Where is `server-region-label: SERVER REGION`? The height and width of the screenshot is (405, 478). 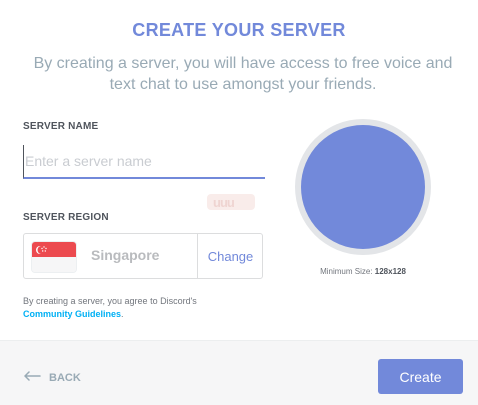
server-region-label: SERVER REGION is located at coordinates (66, 217).